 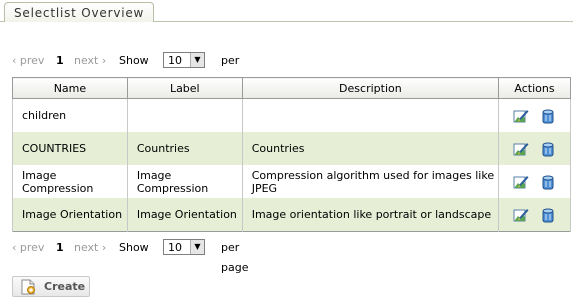 What do you see at coordinates (70, 215) in the screenshot?
I see `cell-name: Image Orientation` at bounding box center [70, 215].